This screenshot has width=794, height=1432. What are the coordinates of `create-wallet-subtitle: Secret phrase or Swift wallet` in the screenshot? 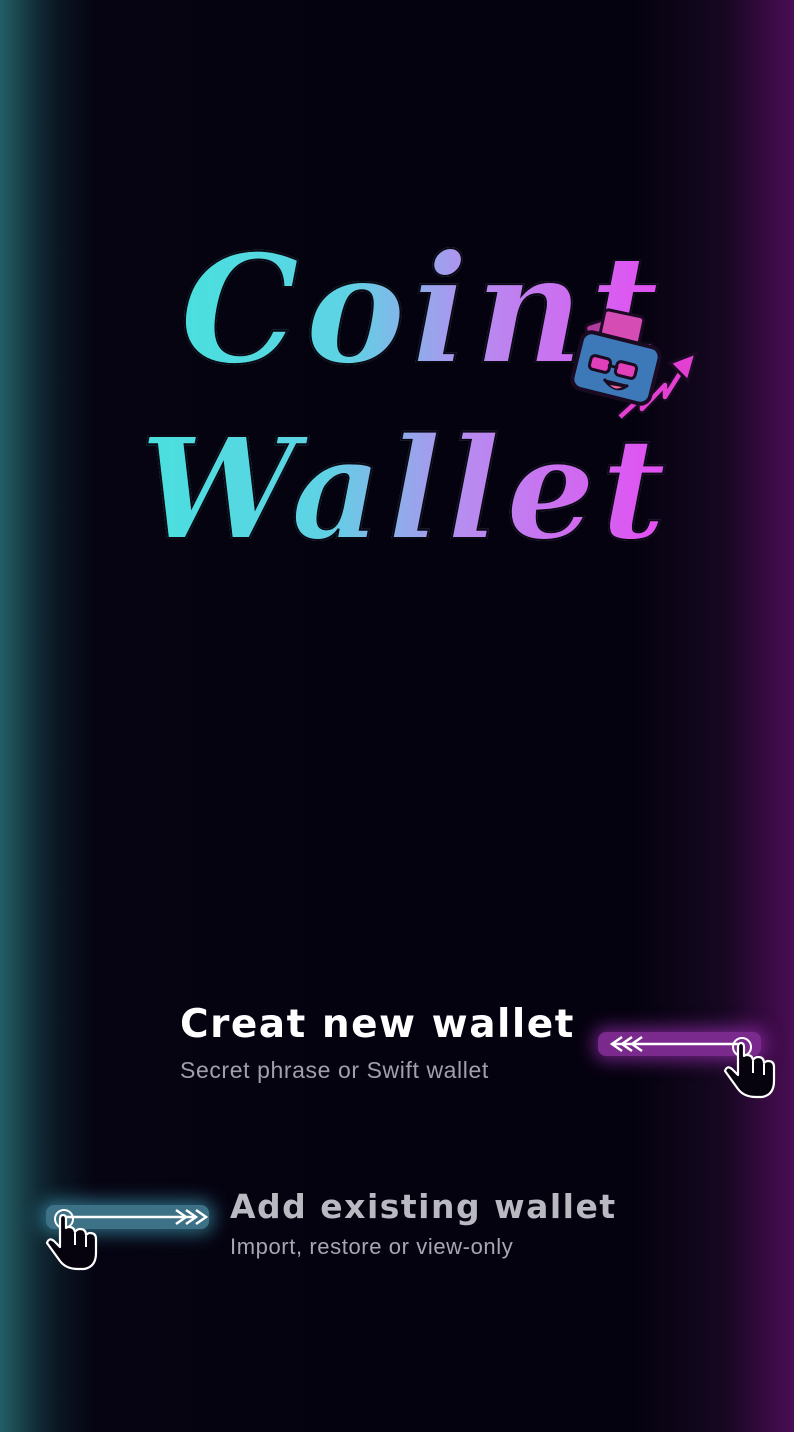 It's located at (334, 1070).